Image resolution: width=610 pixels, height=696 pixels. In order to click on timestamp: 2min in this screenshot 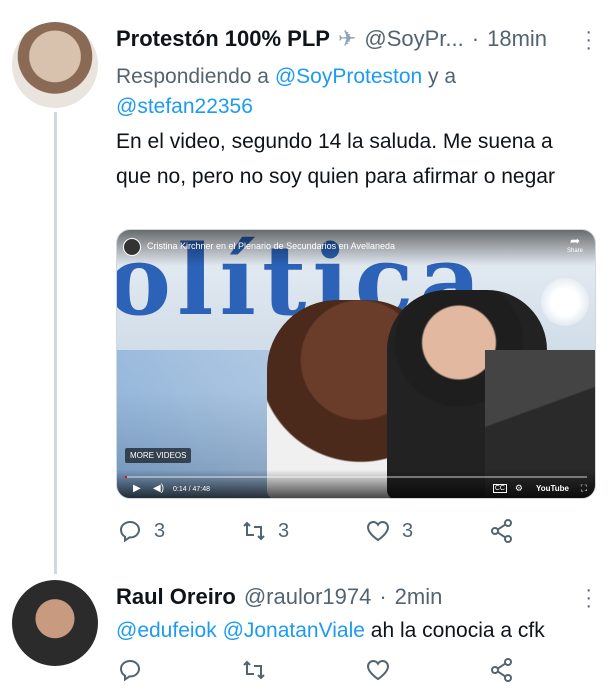, I will do `click(419, 597)`.